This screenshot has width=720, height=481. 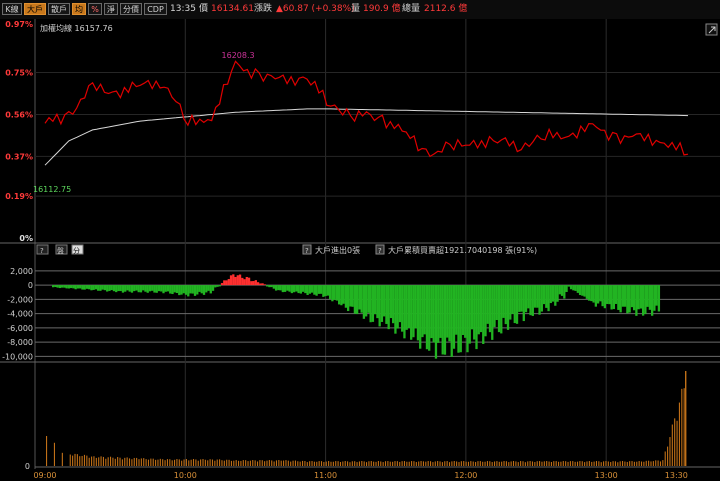 I want to click on price-distribution-button: 分價, so click(x=131, y=9).